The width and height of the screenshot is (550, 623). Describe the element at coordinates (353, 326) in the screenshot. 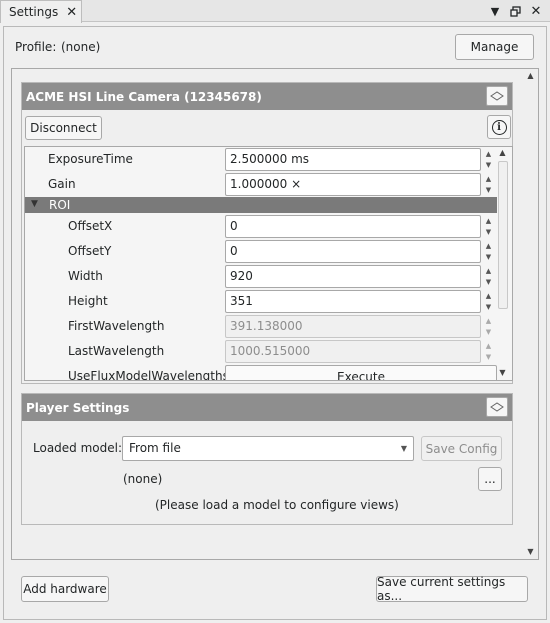

I see `first-wavelength-input: 391.138000` at that location.